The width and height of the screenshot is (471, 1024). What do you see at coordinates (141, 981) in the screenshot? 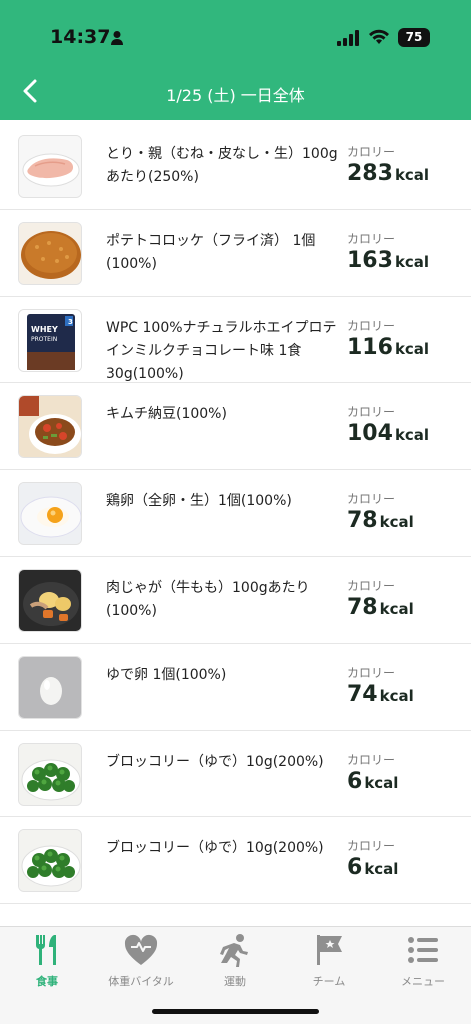
I see `tab-label: 体重バイタル` at bounding box center [141, 981].